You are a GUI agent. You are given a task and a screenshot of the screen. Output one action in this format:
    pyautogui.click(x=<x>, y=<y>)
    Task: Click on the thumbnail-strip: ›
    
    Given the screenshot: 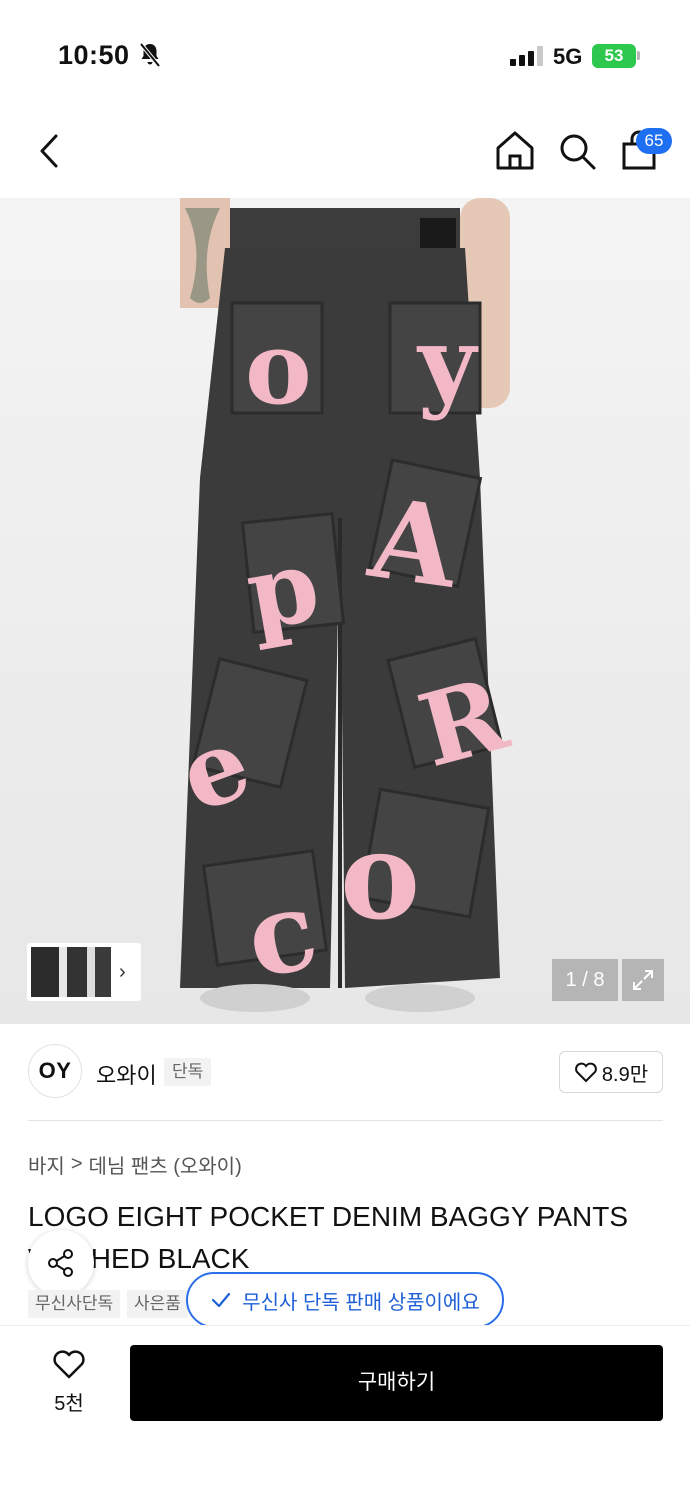 What is the action you would take?
    pyautogui.click(x=84, y=972)
    